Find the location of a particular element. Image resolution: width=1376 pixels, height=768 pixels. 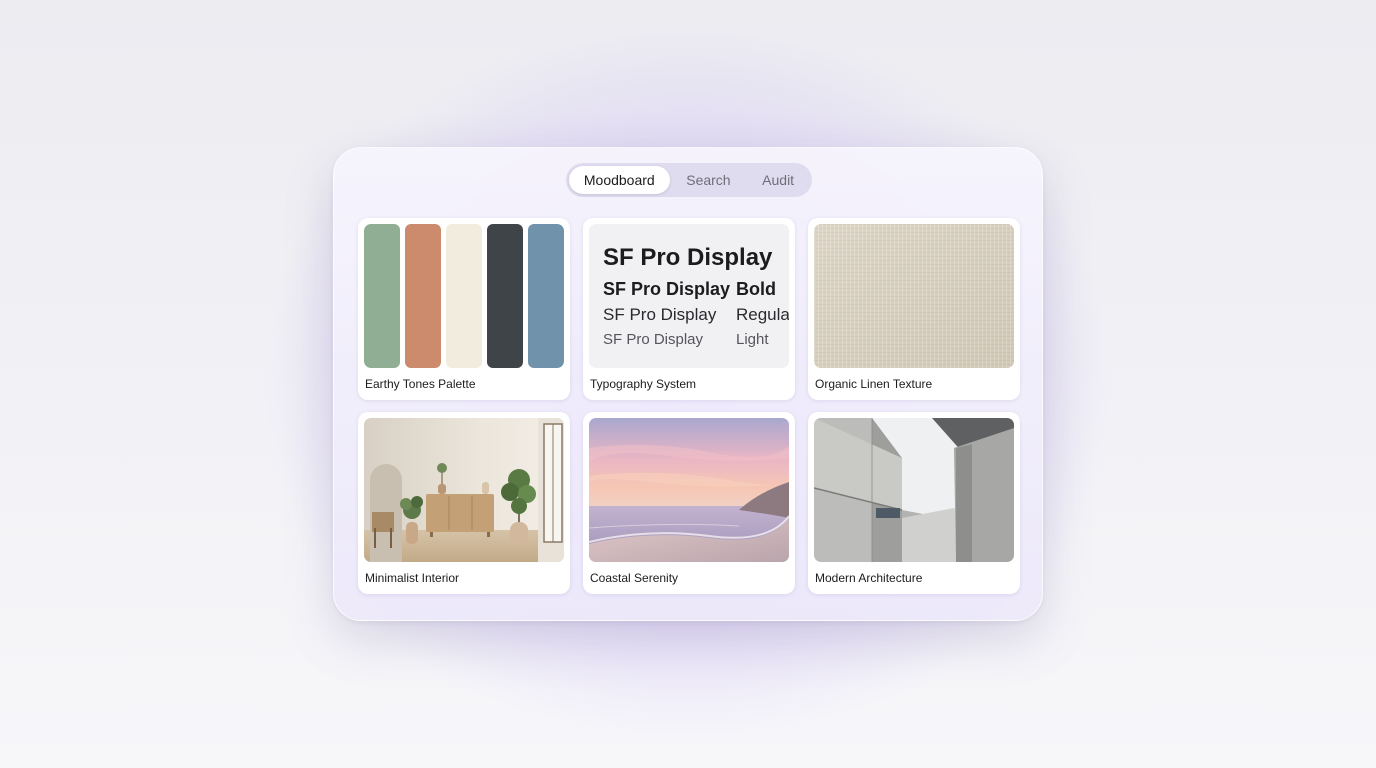

palette-thumbnail is located at coordinates (464, 296).